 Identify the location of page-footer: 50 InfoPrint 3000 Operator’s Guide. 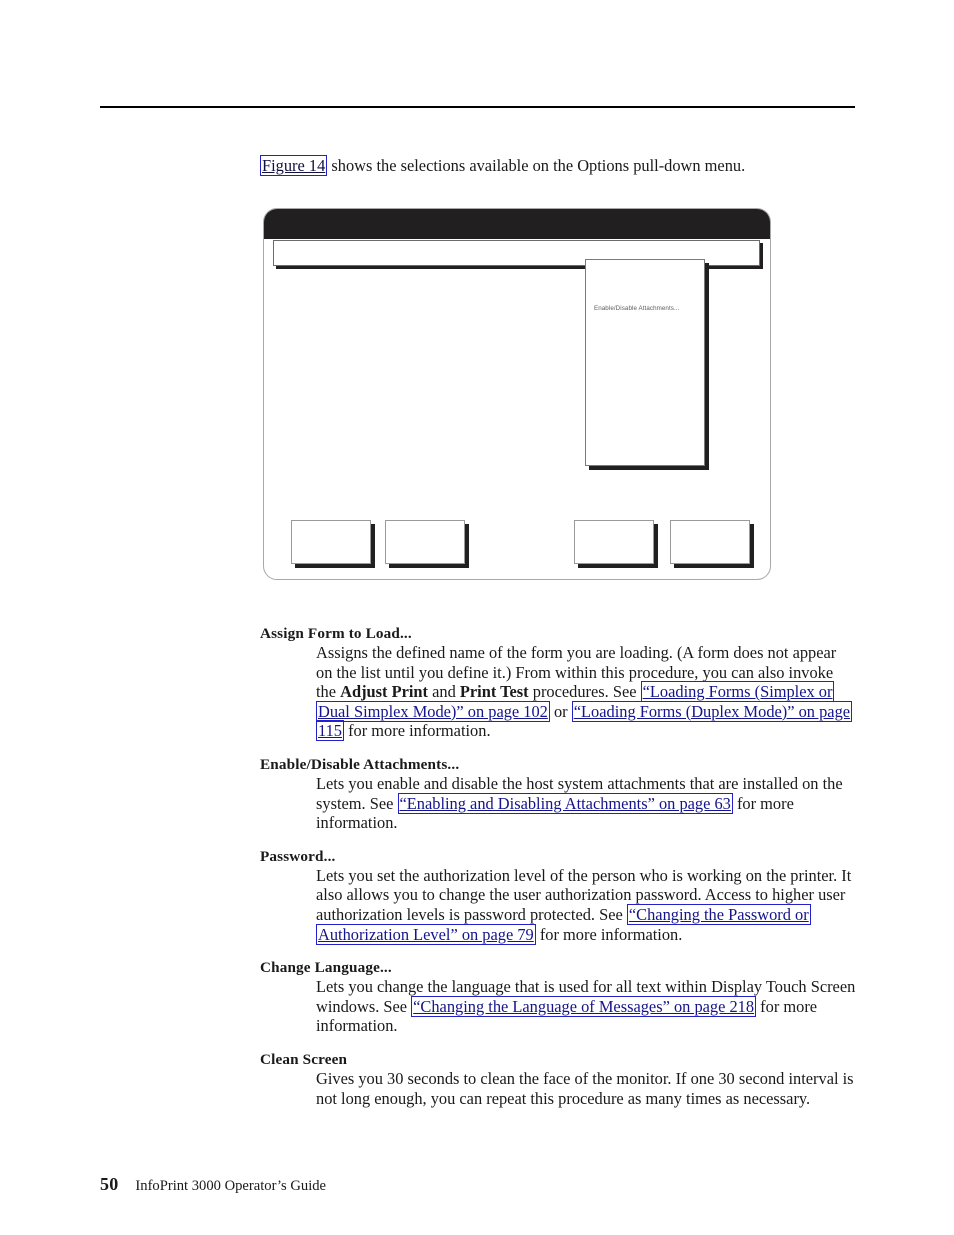
(213, 1184).